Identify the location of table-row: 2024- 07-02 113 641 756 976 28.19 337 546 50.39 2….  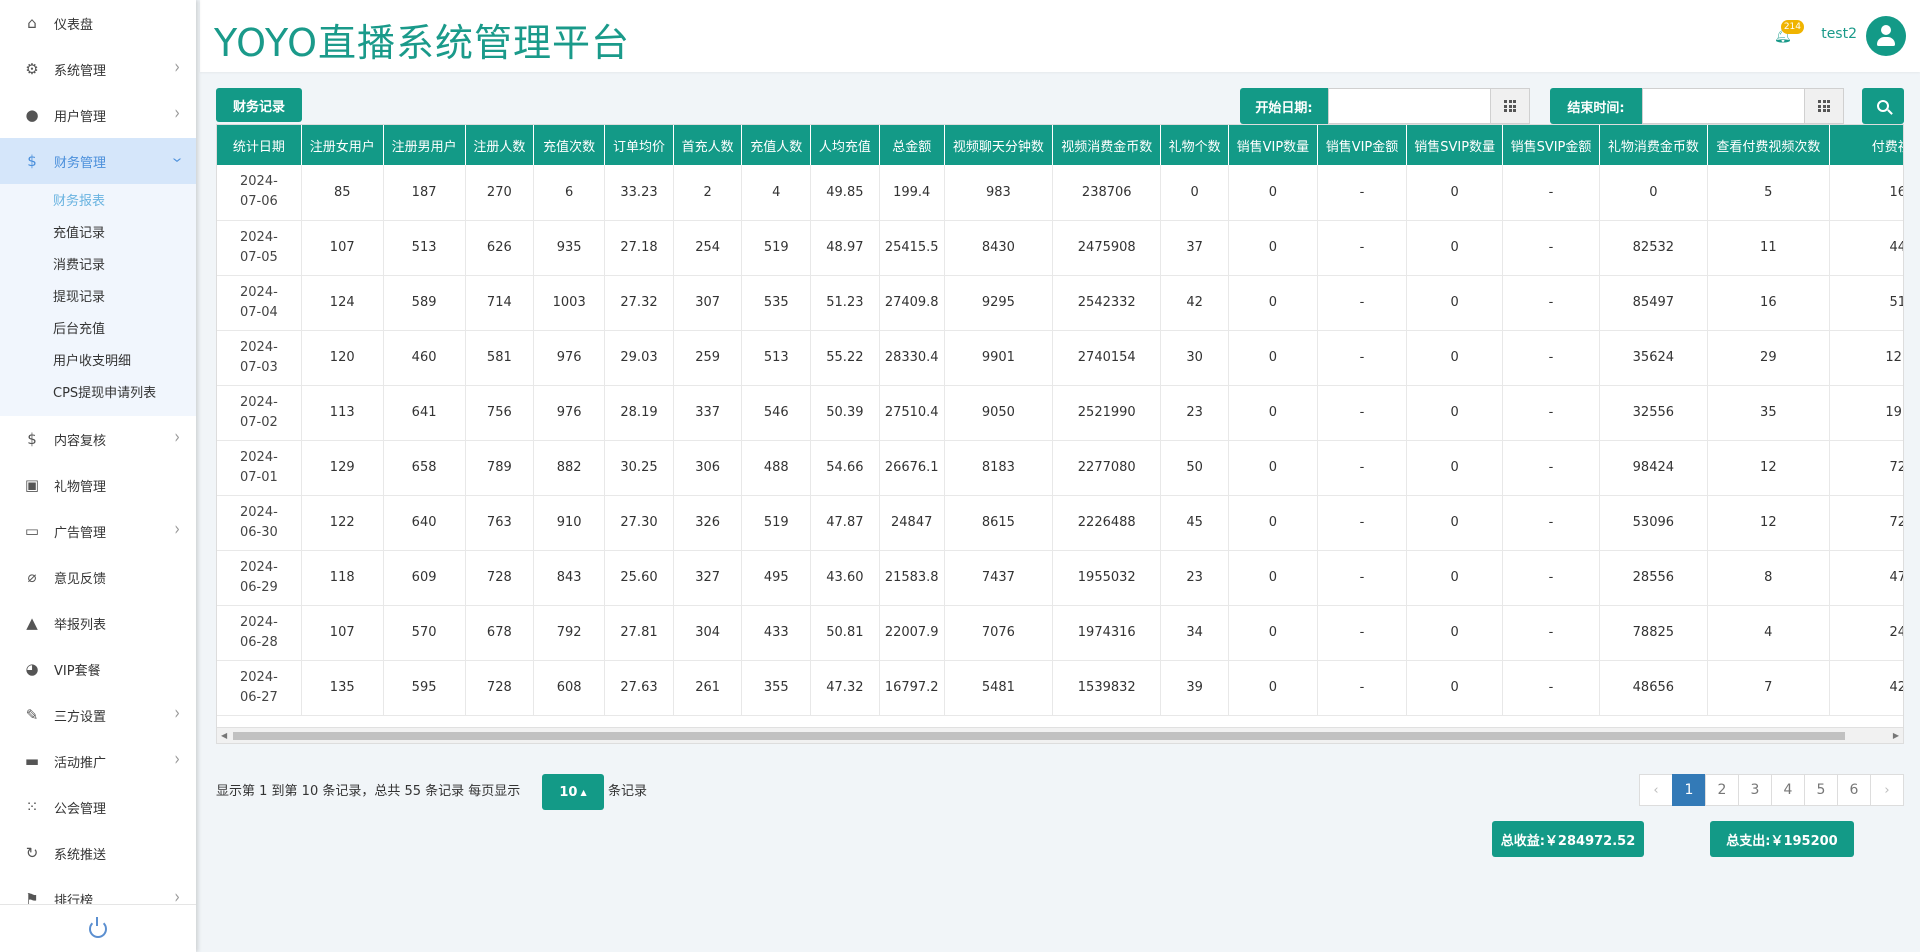
(1060, 413).